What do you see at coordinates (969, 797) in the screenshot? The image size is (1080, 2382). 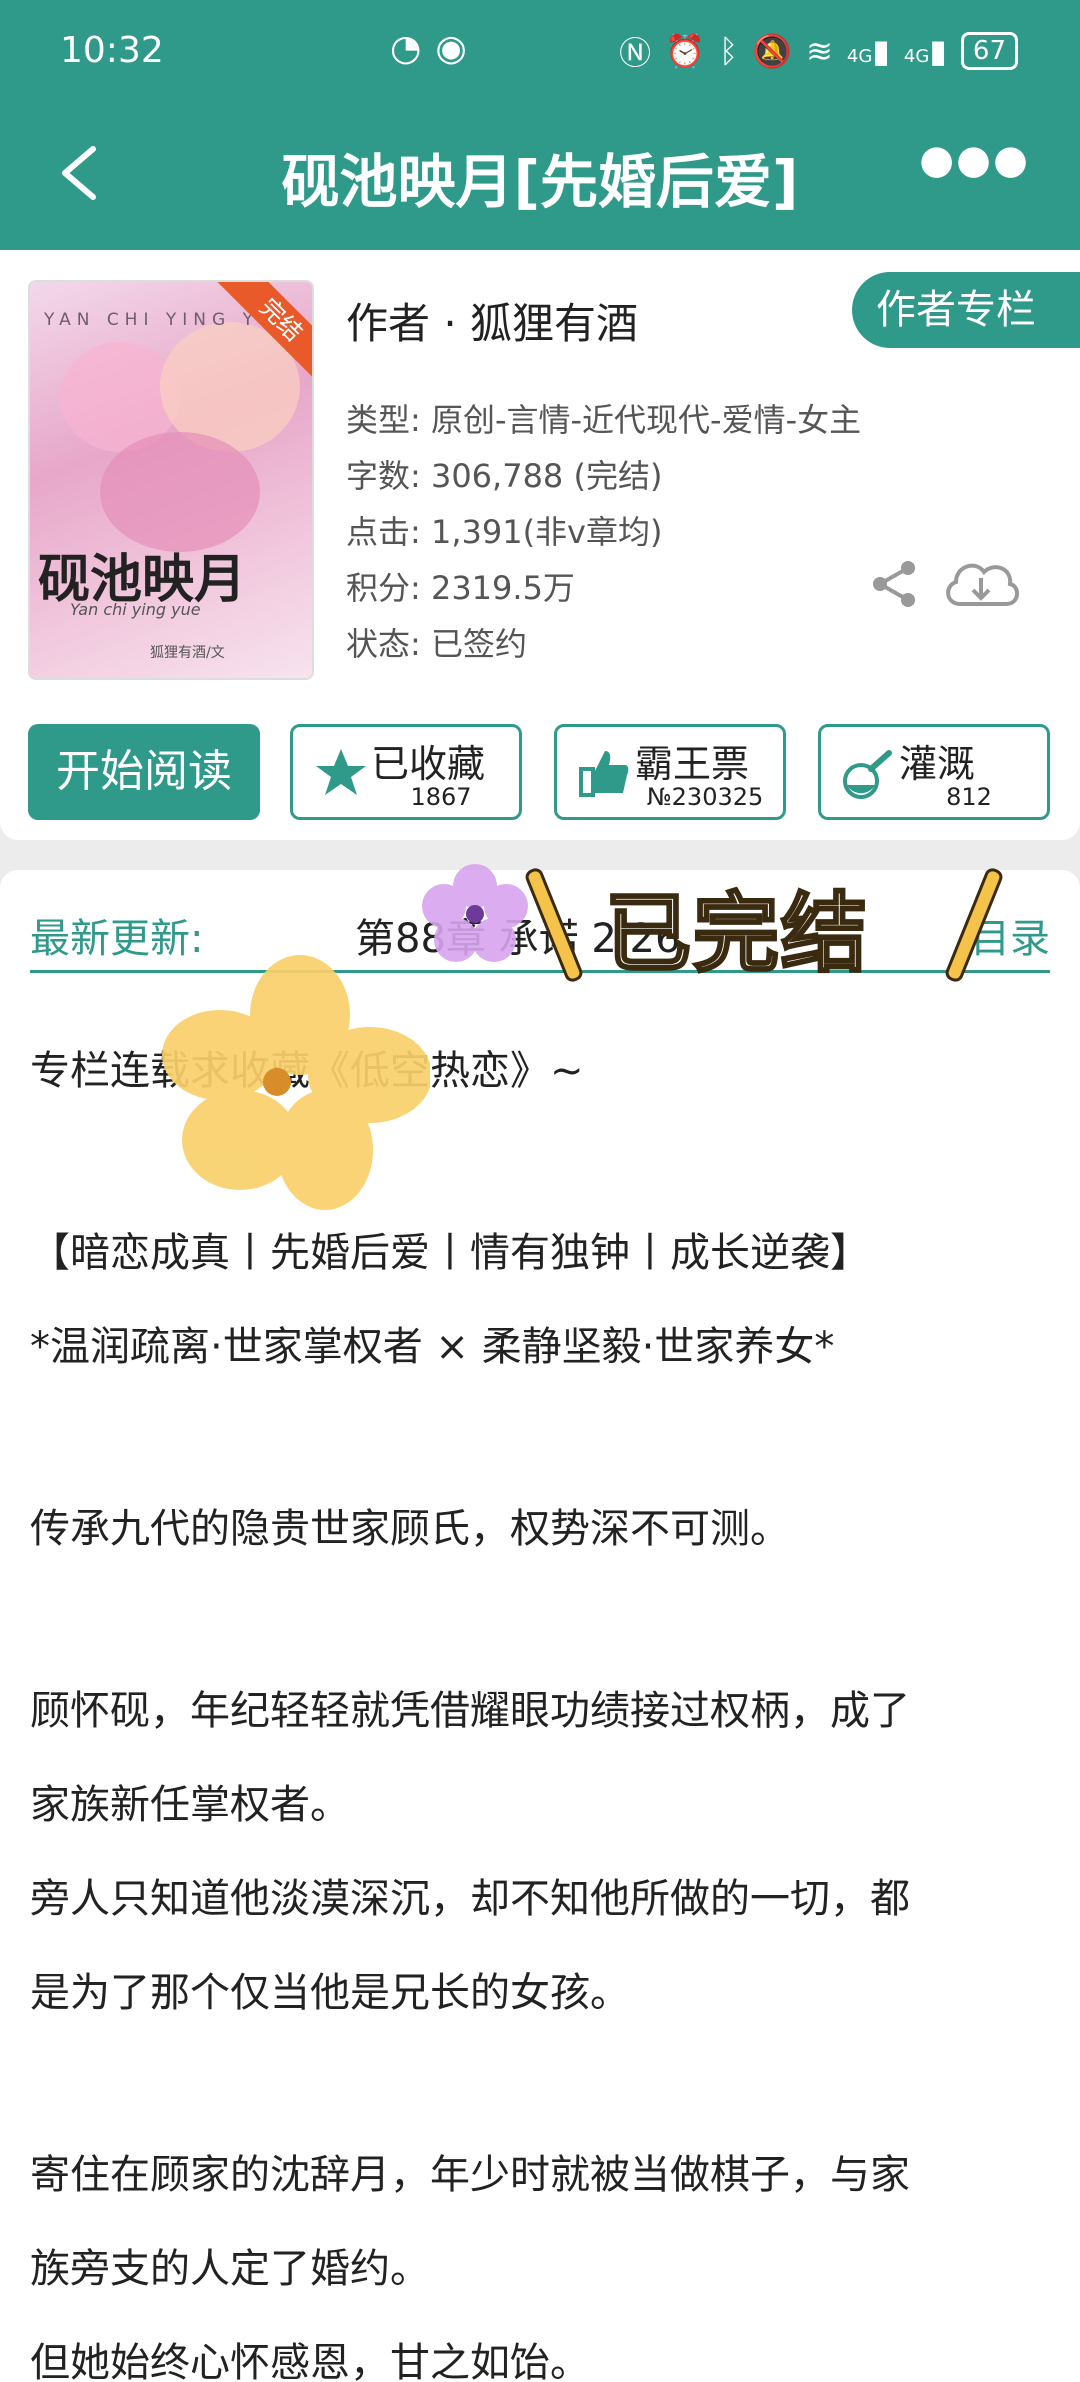 I see `water-count: 812` at bounding box center [969, 797].